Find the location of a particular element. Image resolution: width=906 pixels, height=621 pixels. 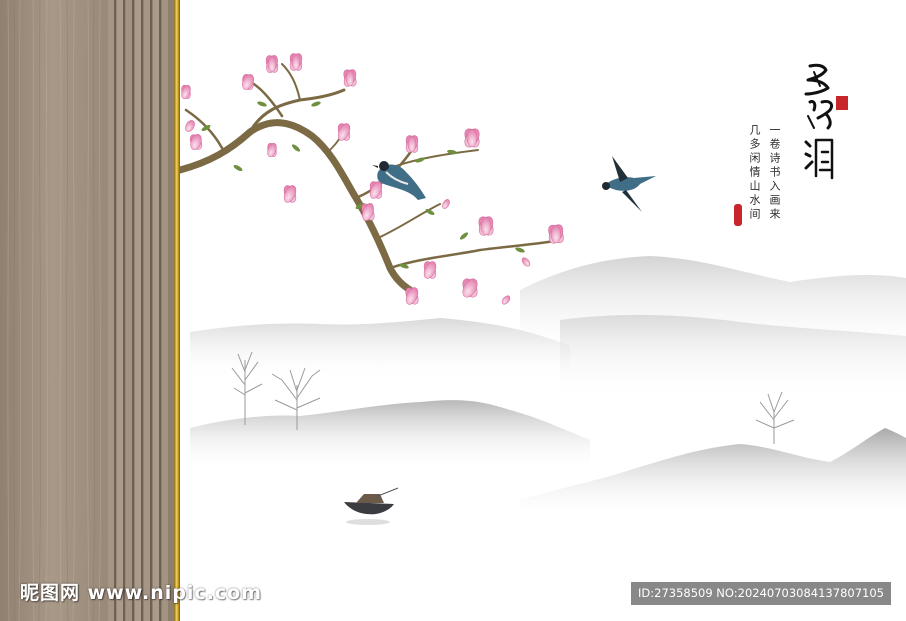

site-watermark: 昵图网 www.nipic.com is located at coordinates (141, 593).